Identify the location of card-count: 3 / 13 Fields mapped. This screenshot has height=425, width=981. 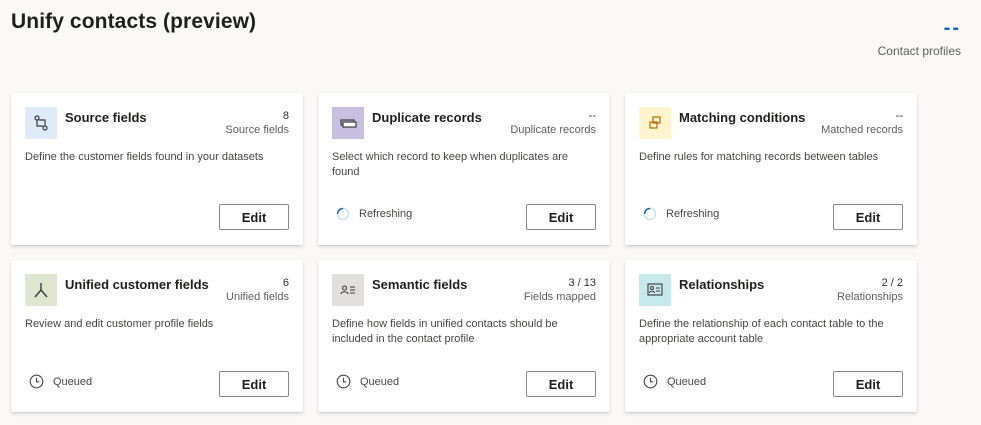
(560, 290).